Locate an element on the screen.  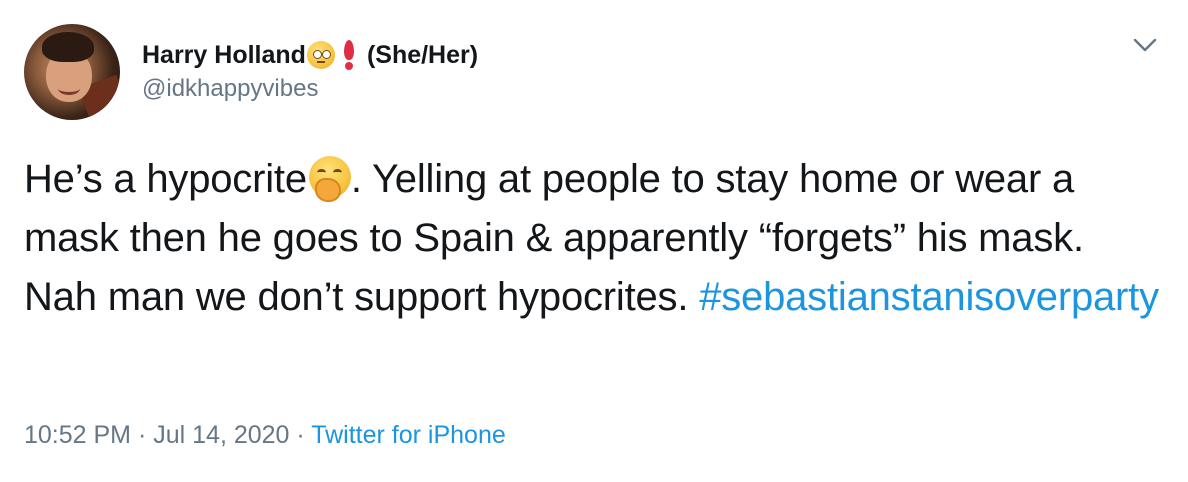
avatar-hair is located at coordinates (68, 47).